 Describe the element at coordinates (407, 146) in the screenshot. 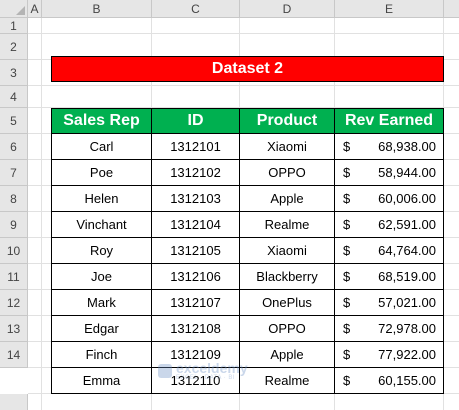

I see `revenue-amount: 68,938.00` at that location.